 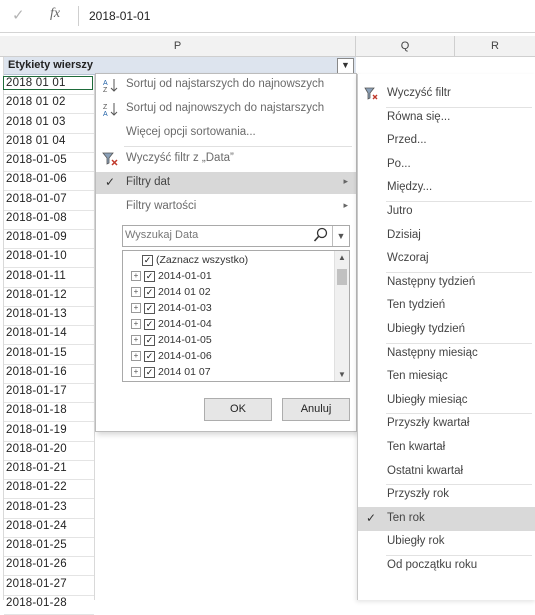 I want to click on submenu-item: Od początku roku, so click(x=446, y=566).